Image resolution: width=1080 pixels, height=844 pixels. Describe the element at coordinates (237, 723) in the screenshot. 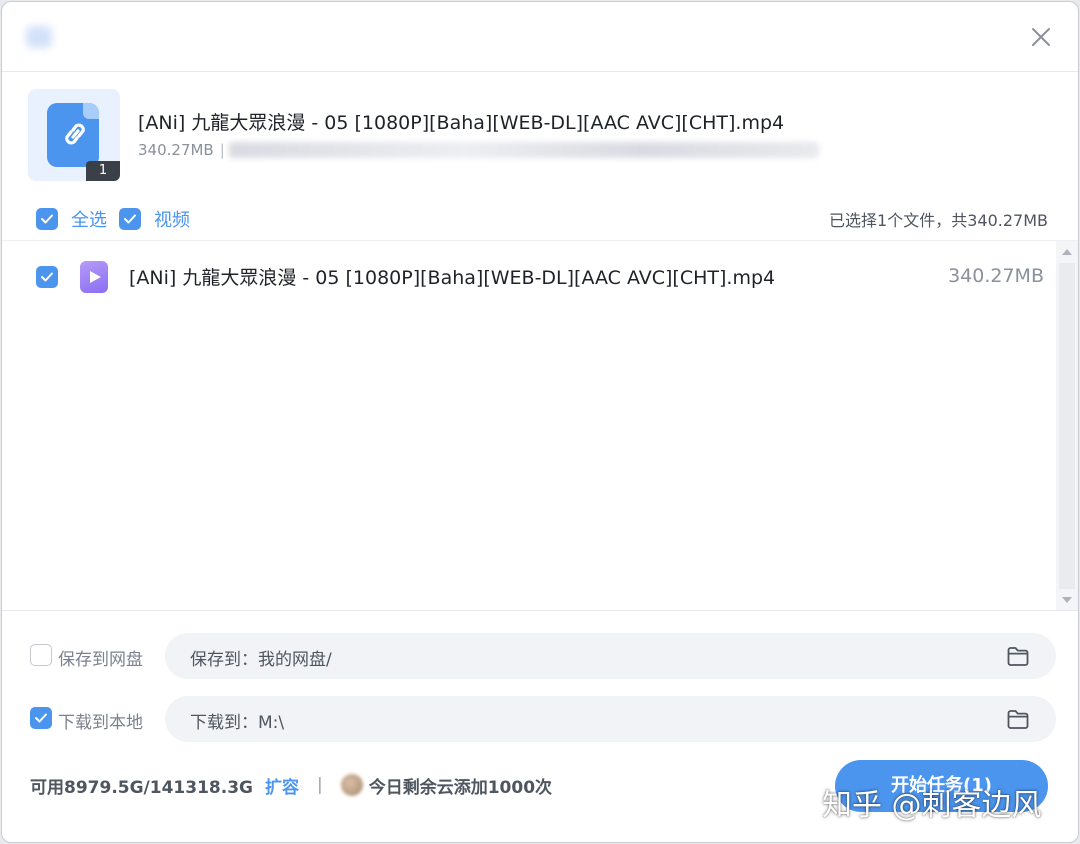

I see `local-path-text: 下载到：M:\` at that location.